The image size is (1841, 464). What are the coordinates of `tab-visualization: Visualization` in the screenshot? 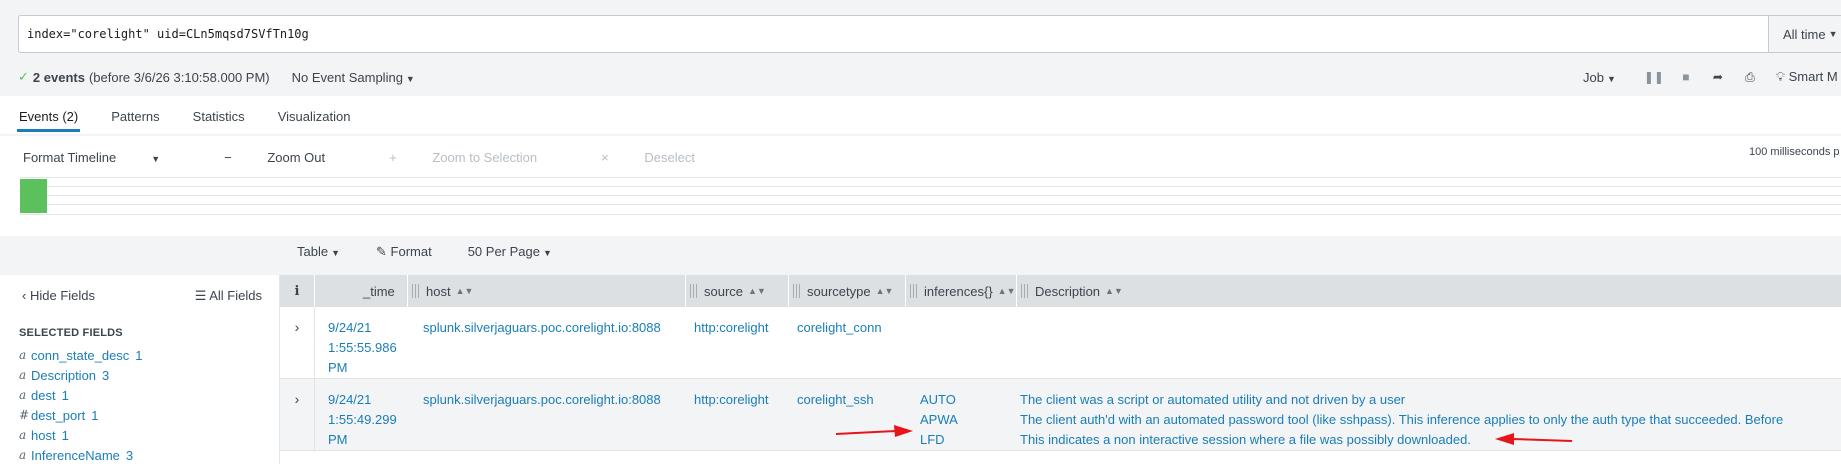 It's located at (314, 115).